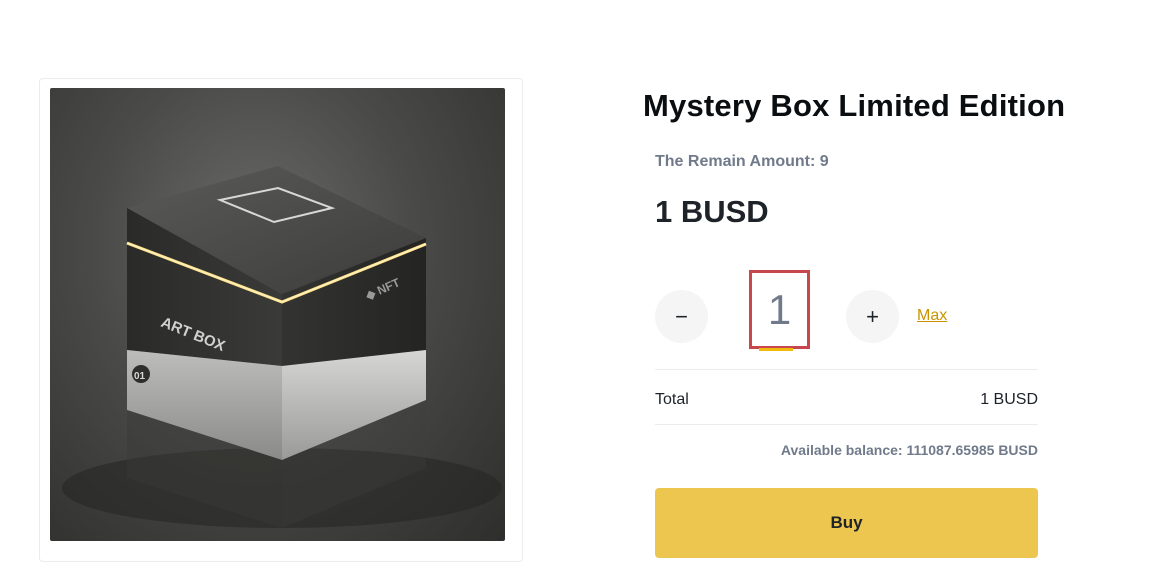 The height and width of the screenshot is (588, 1166). Describe the element at coordinates (742, 161) in the screenshot. I see `remain-amount: The Remain Amount: 9` at that location.